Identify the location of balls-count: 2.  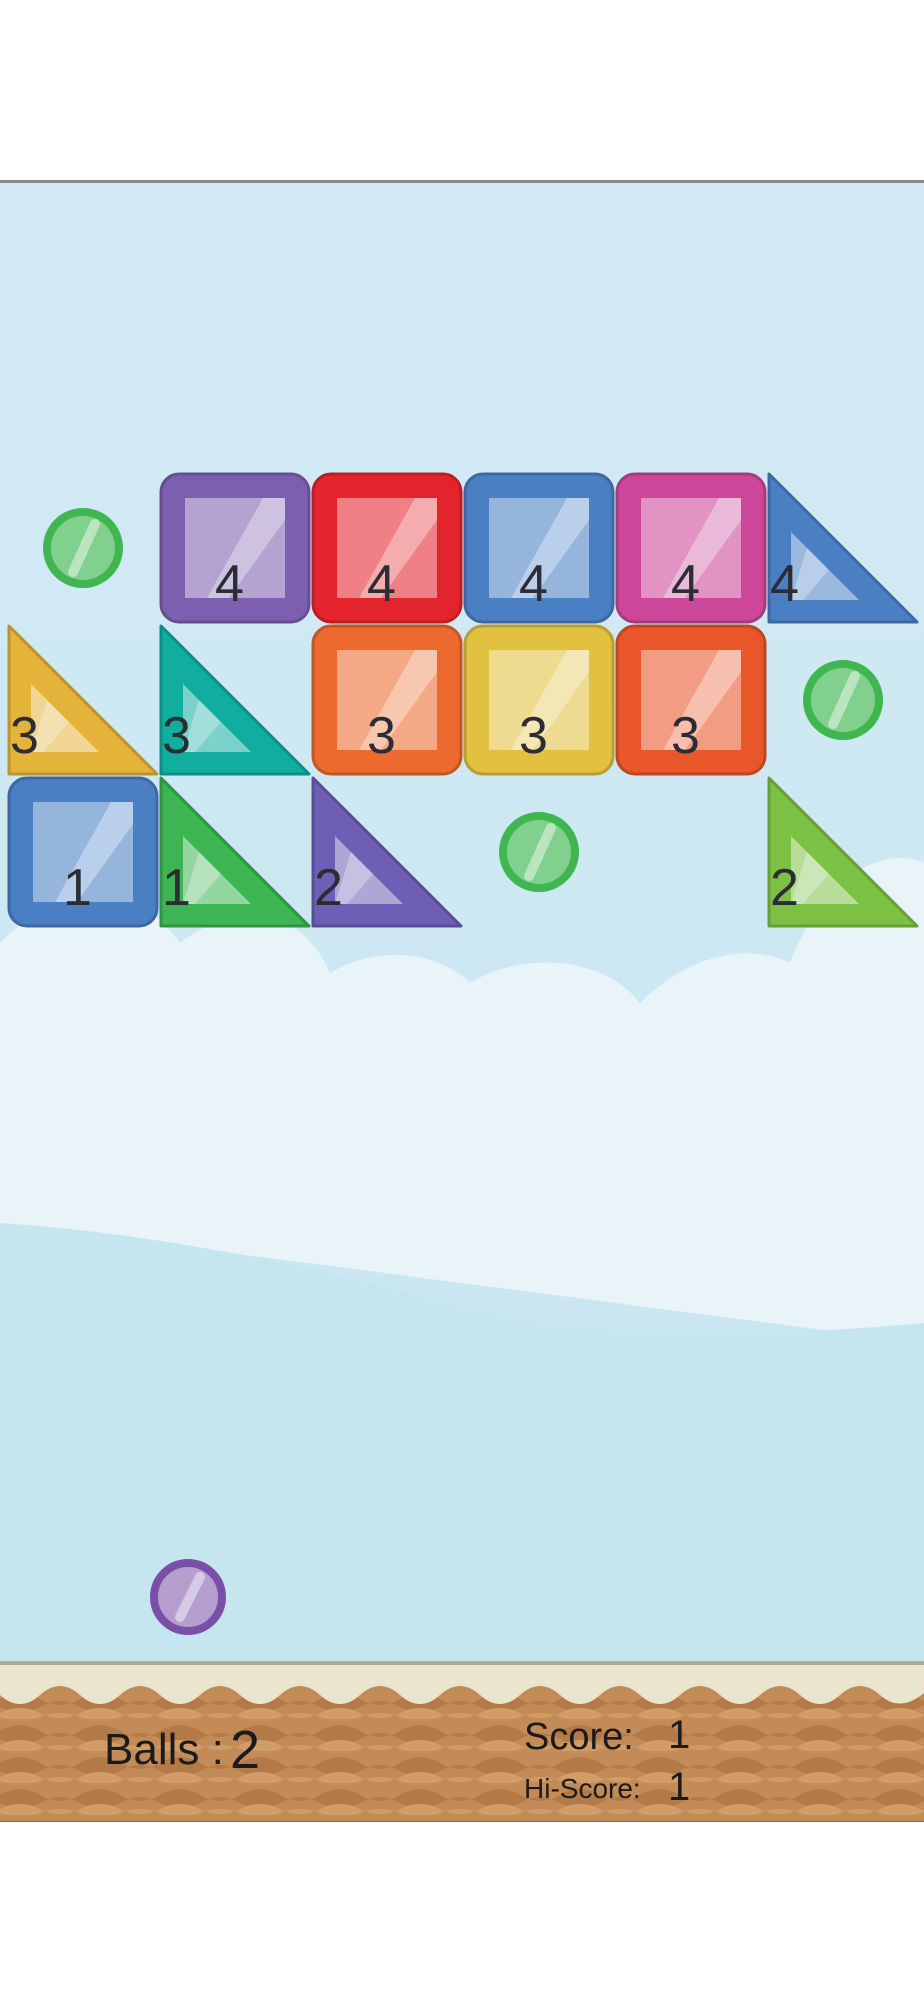
(245, 1750).